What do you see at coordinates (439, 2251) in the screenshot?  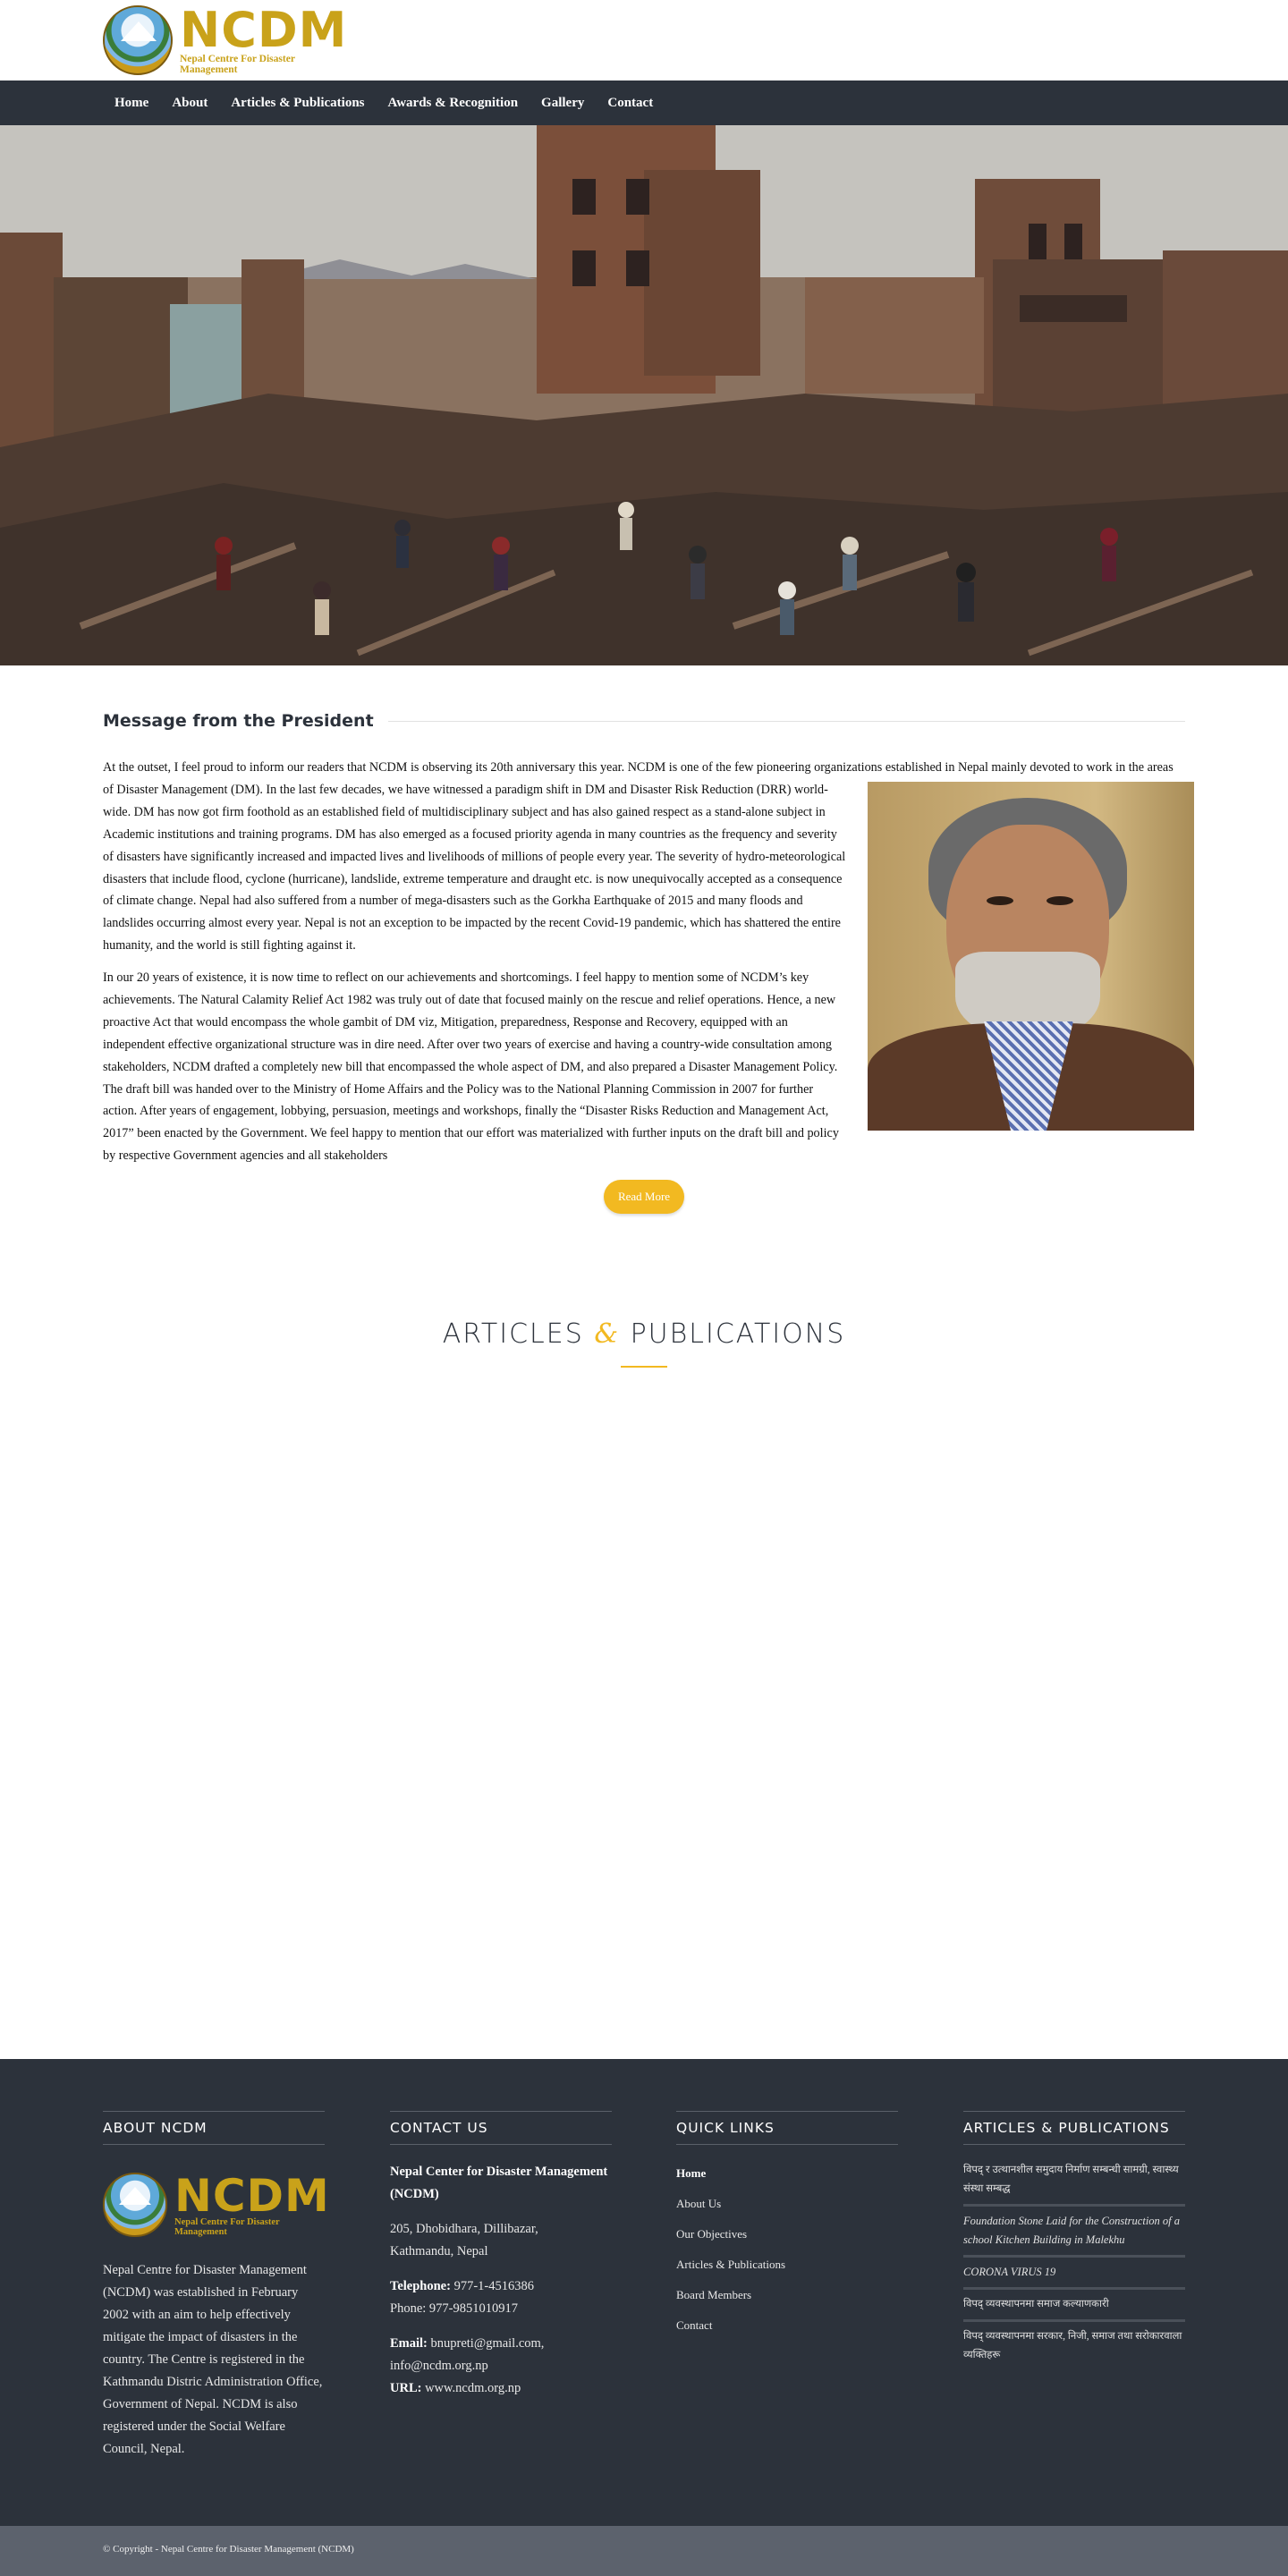 I see `contact-address-line2: Kathmandu, Nepal` at bounding box center [439, 2251].